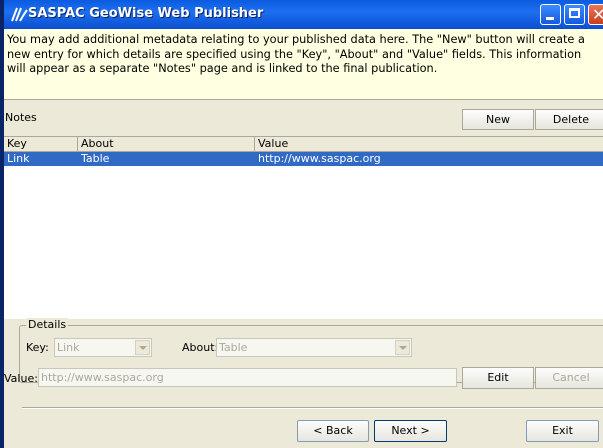 The image size is (603, 448). Describe the element at coordinates (569, 119) in the screenshot. I see `delete-button: Delete` at that location.